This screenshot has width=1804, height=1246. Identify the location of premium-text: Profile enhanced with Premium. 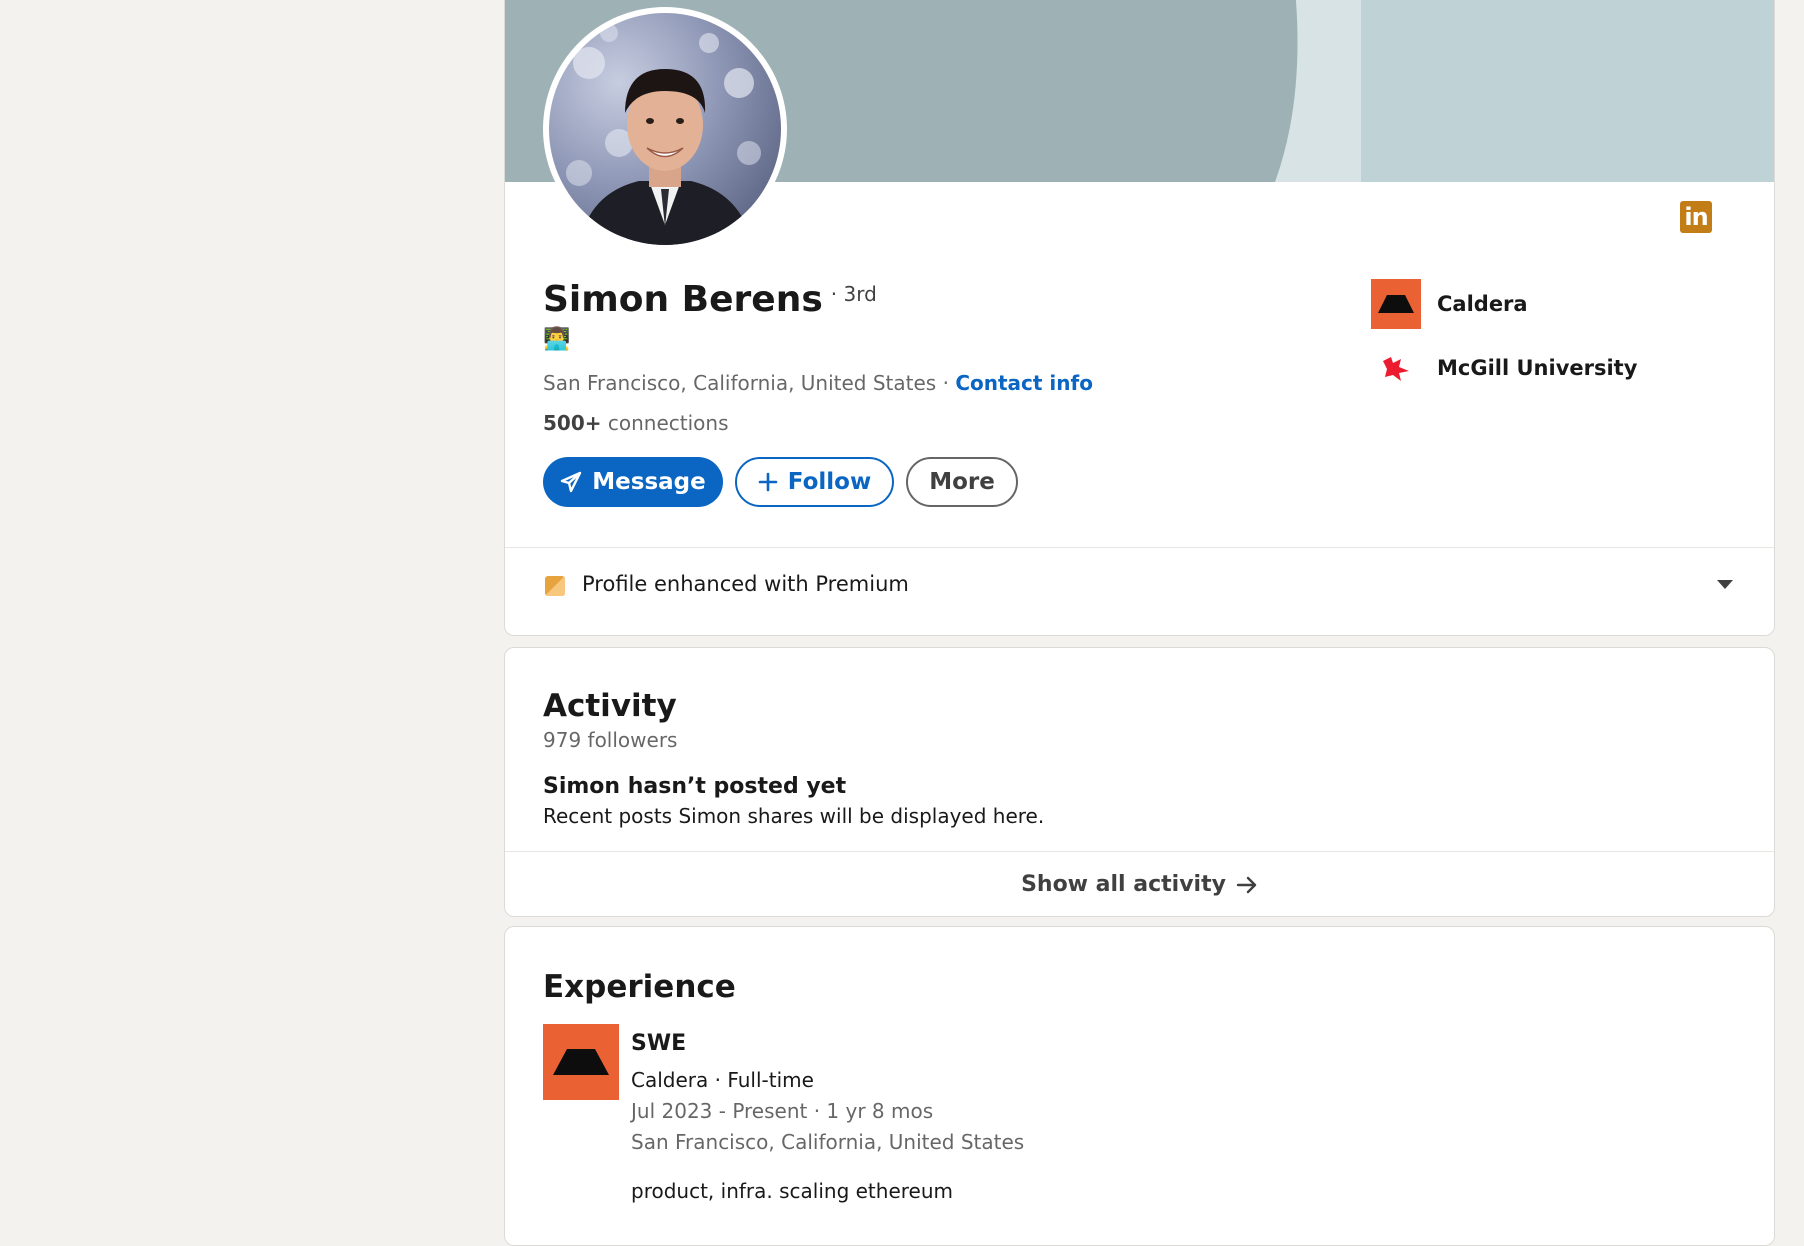
(745, 584).